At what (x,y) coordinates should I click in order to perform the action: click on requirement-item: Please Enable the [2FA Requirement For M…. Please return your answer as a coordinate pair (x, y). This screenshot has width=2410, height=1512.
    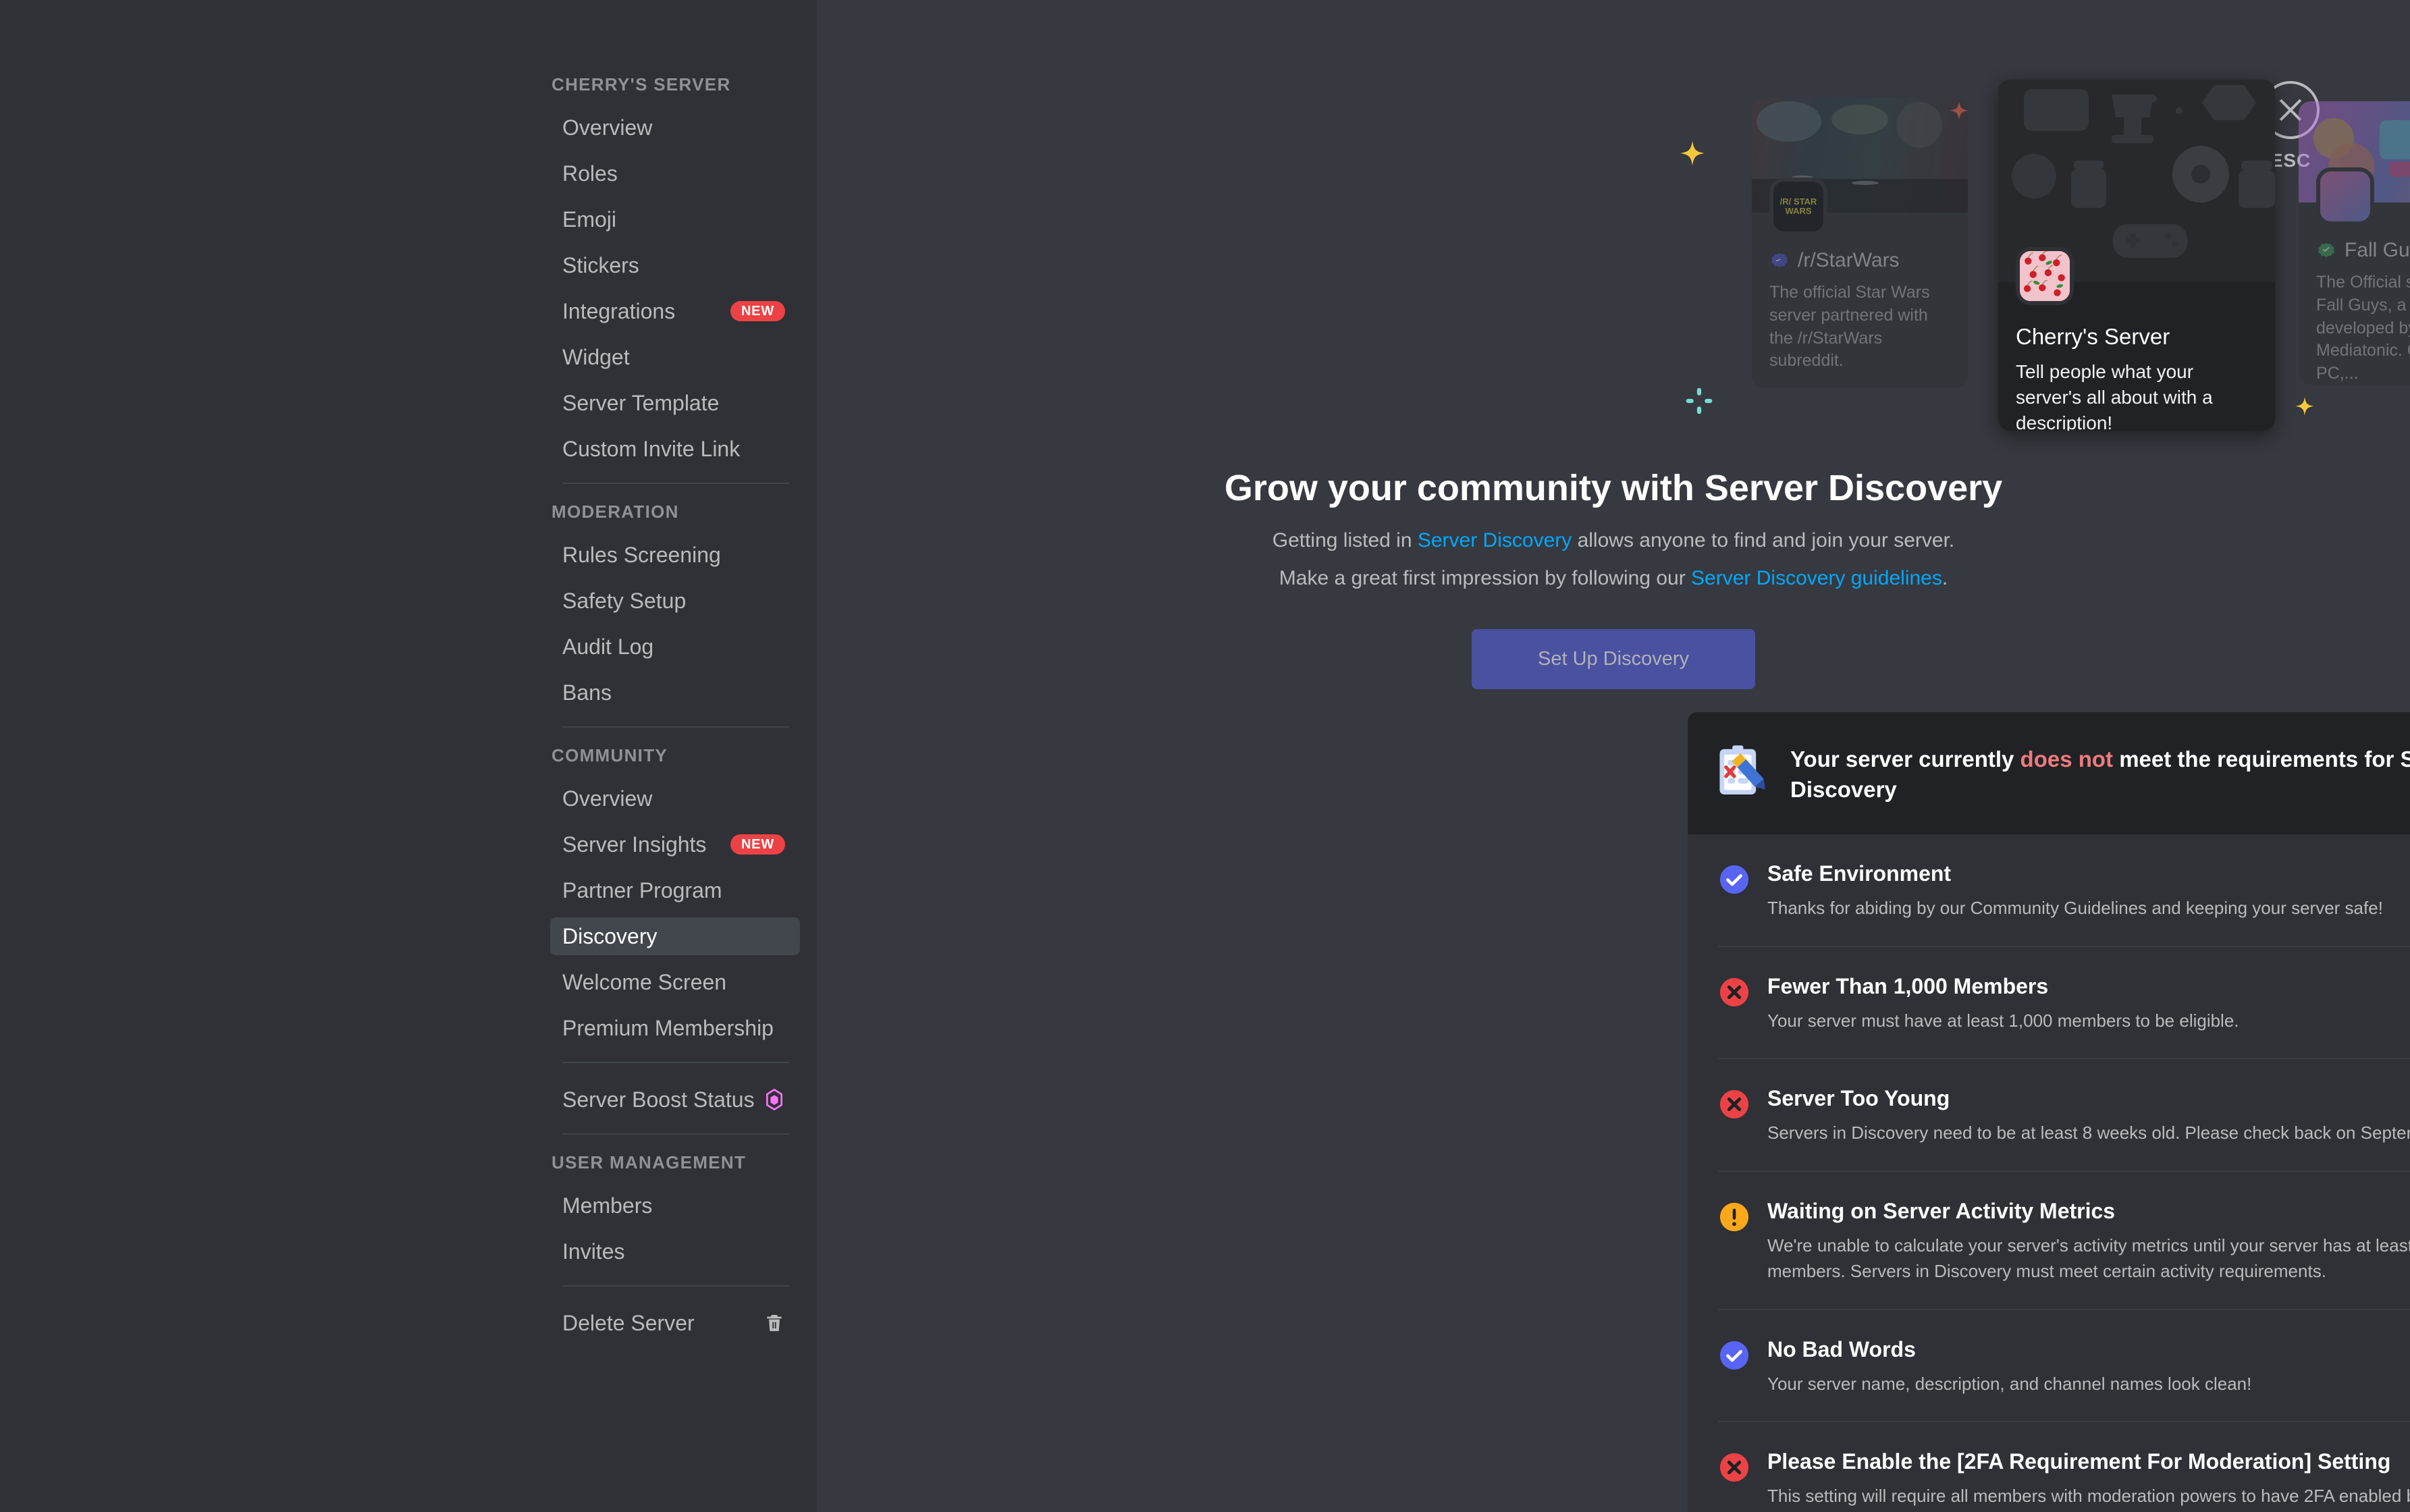
    Looking at the image, I should click on (2065, 1467).